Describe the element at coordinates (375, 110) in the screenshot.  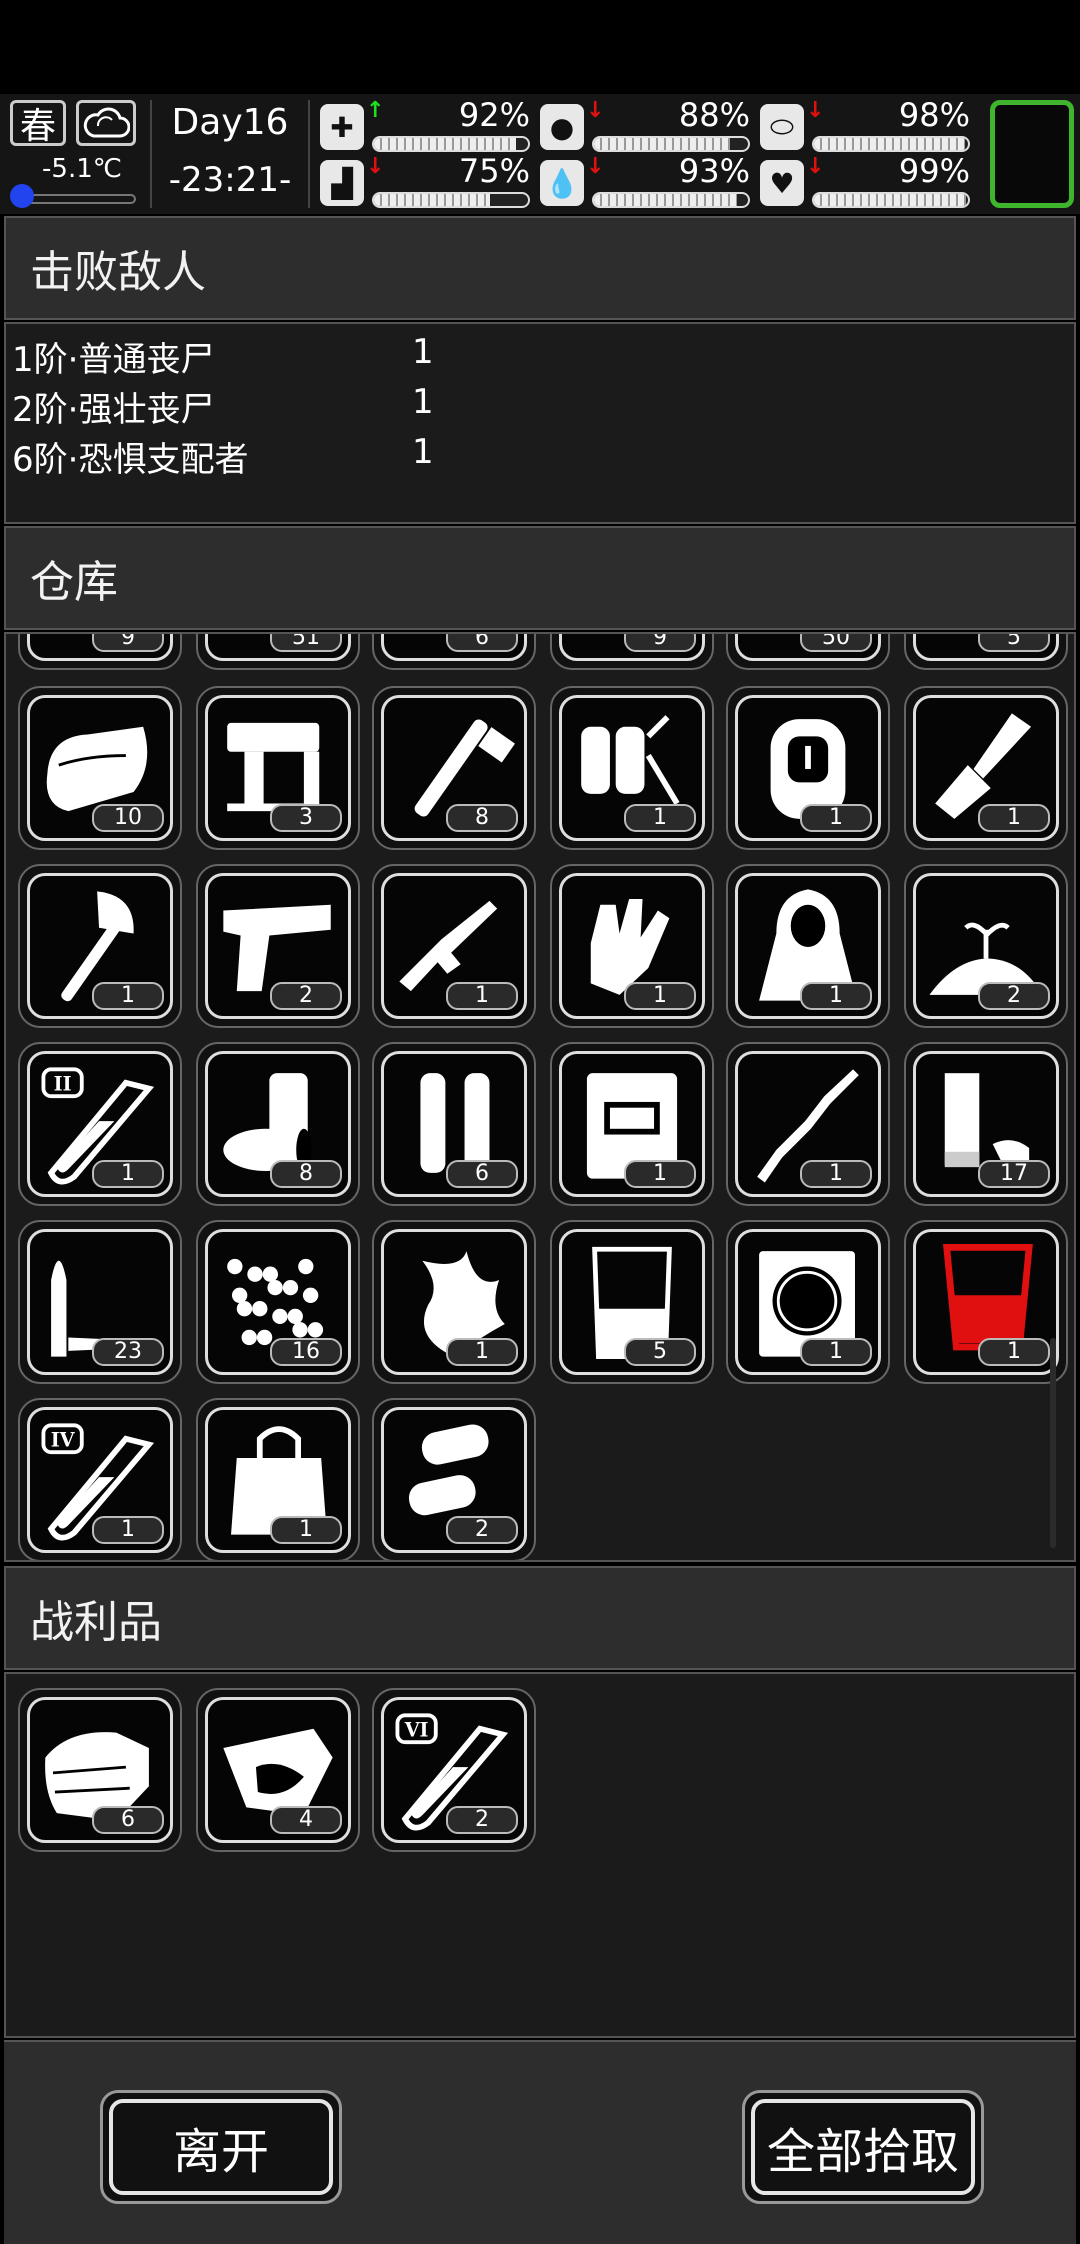
I see `trend-up-arrow-icon: ↑` at that location.